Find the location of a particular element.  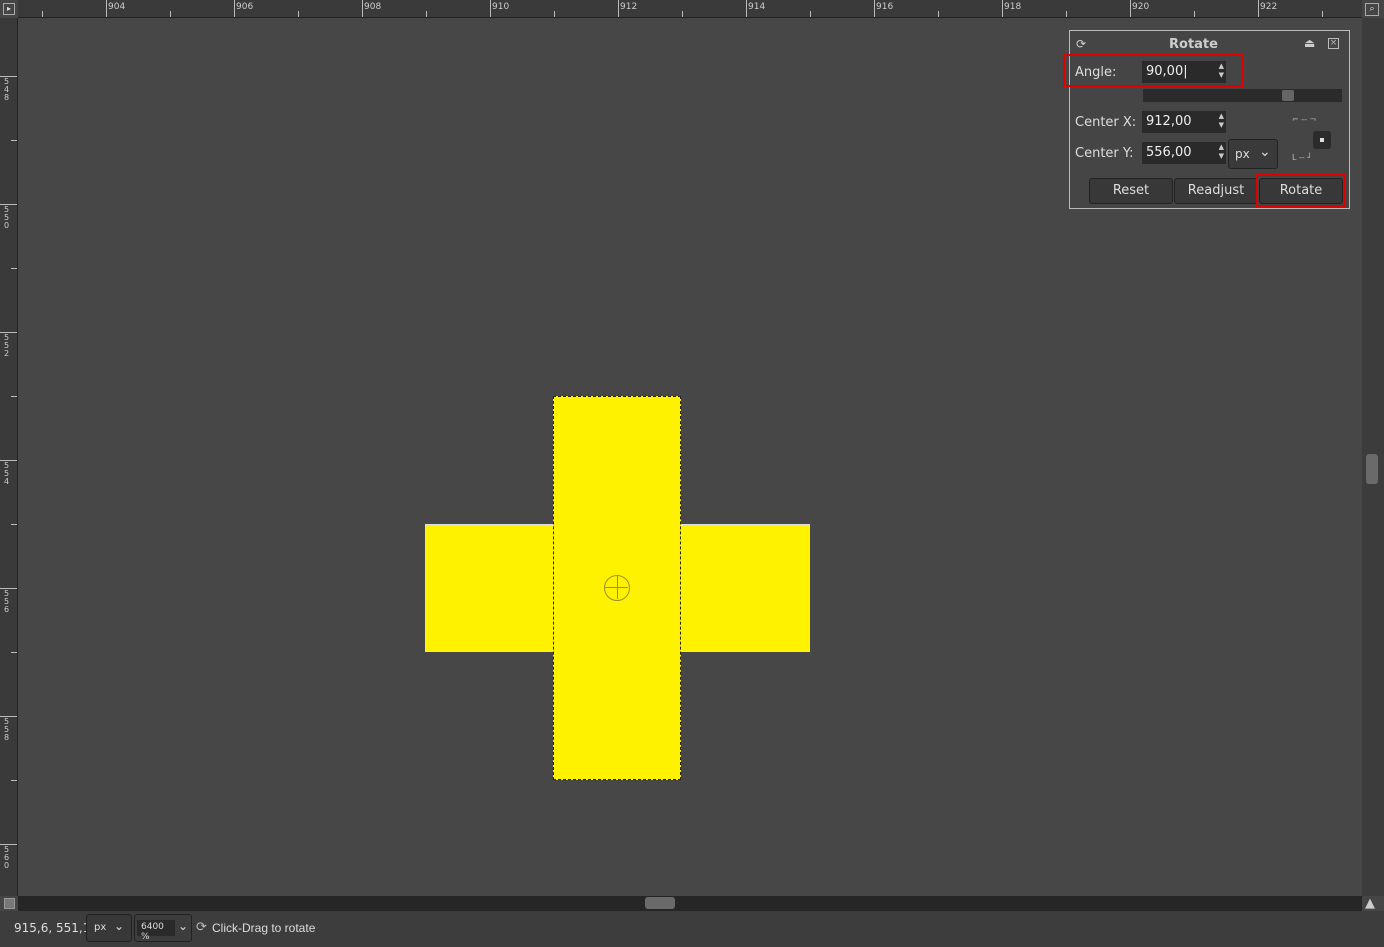

rotate-button-highlight is located at coordinates (1301, 190).